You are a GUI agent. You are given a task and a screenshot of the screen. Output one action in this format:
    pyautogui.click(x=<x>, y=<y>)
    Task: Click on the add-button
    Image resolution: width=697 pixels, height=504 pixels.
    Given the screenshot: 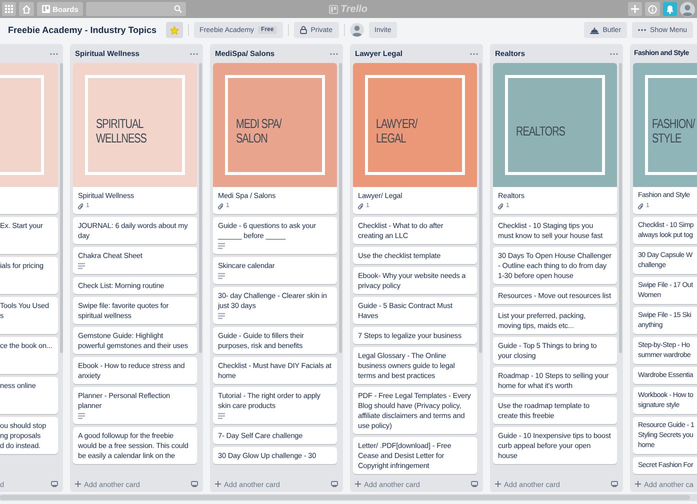 What is the action you would take?
    pyautogui.click(x=635, y=9)
    